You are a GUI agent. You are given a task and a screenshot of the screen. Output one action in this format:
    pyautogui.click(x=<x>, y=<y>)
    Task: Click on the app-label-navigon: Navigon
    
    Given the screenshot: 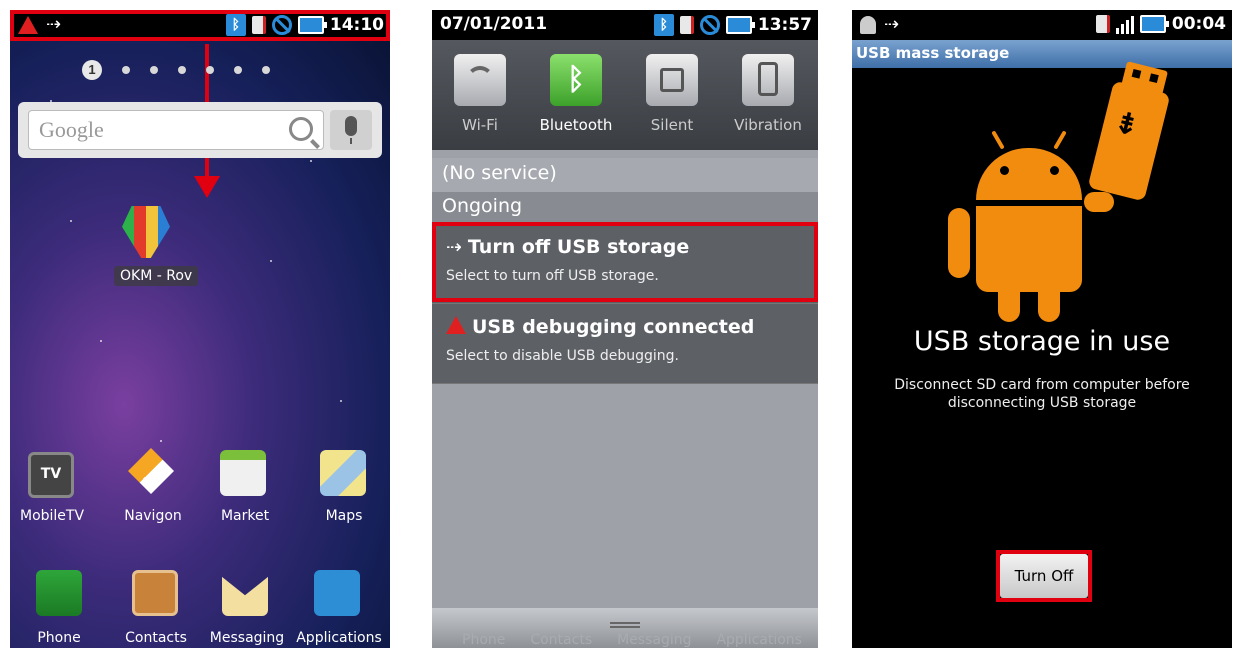 What is the action you would take?
    pyautogui.click(x=153, y=516)
    